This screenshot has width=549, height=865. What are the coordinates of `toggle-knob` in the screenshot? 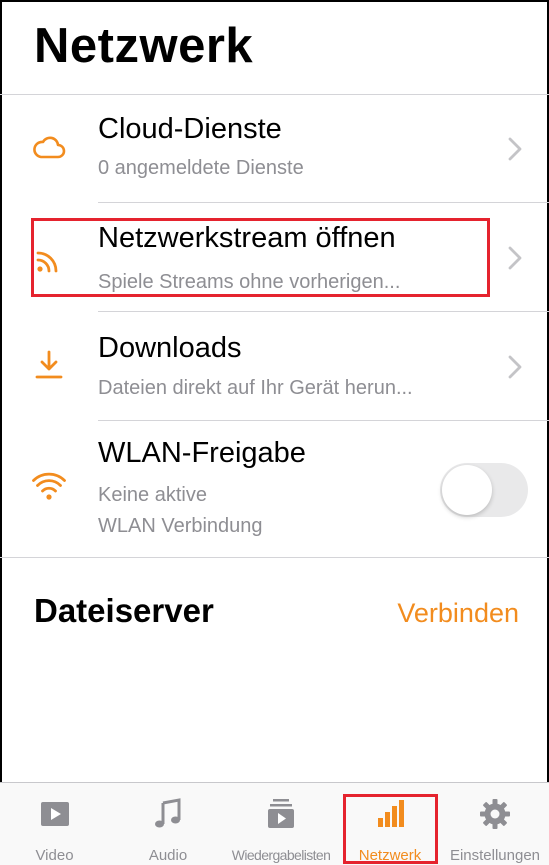 It's located at (467, 490).